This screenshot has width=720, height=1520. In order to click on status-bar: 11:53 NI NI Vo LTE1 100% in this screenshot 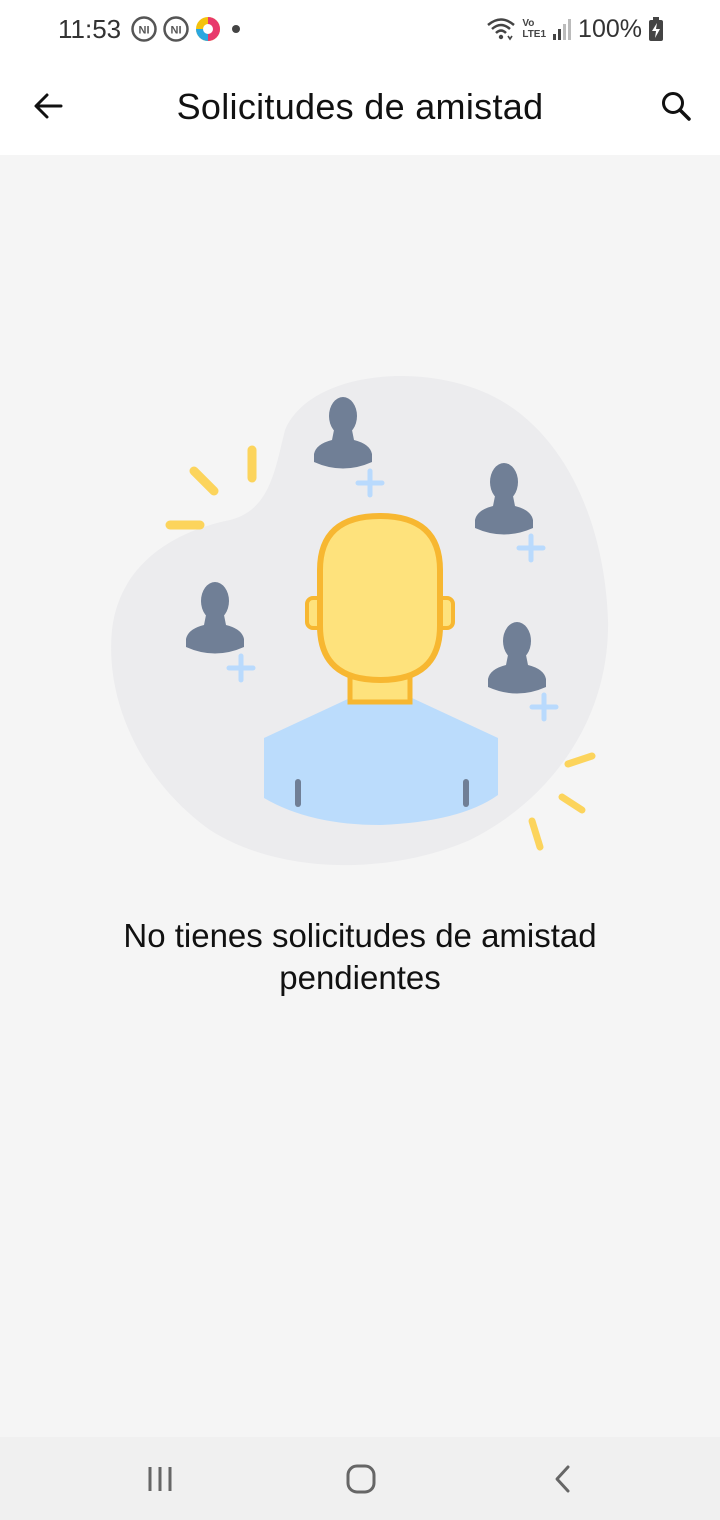, I will do `click(360, 30)`.